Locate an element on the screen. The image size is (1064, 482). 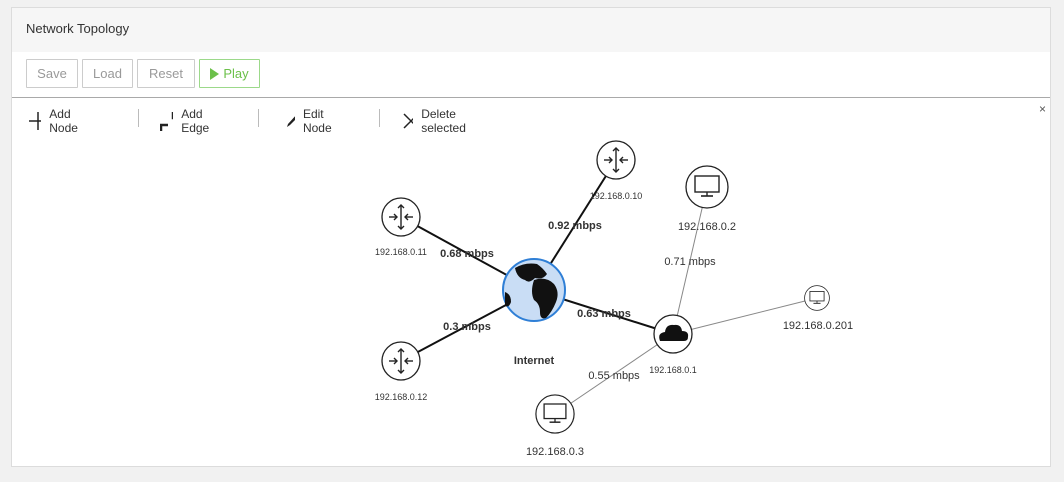
pc-label-3: 192.168.0.3 is located at coordinates (555, 452).